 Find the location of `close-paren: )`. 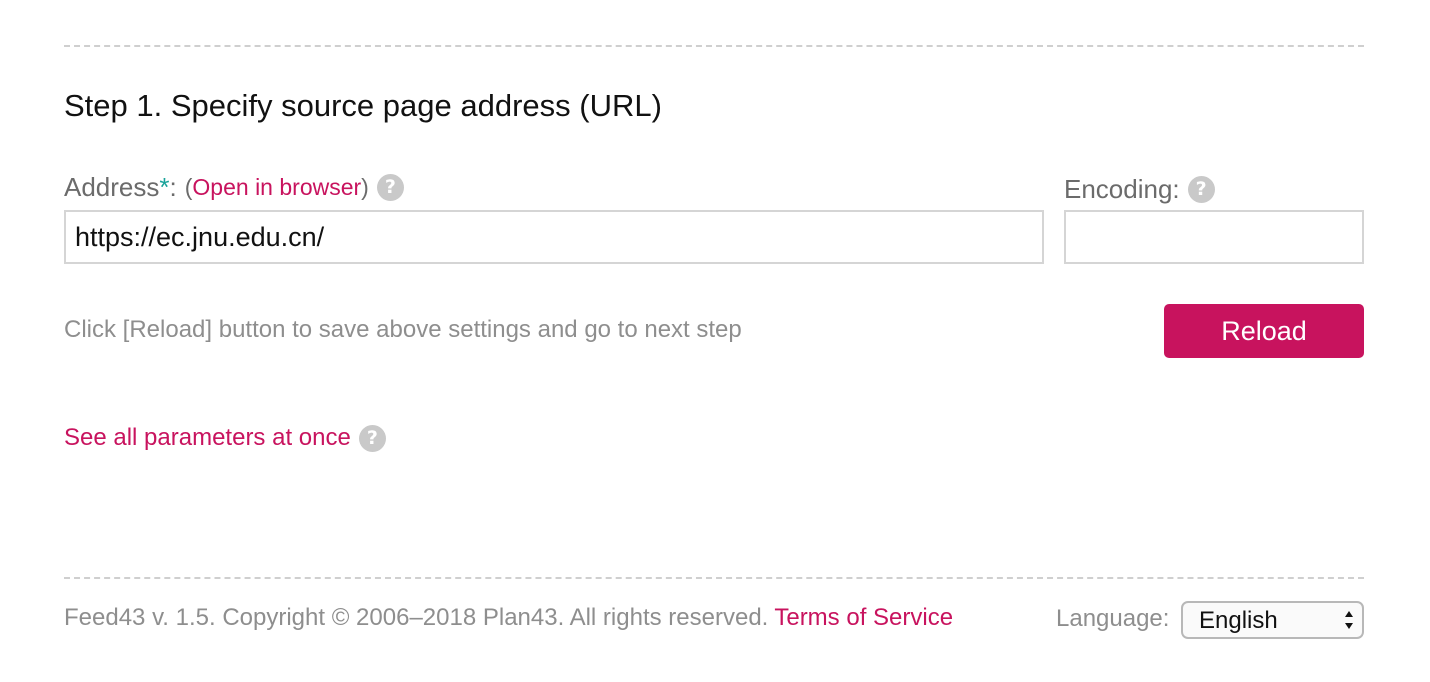

close-paren: ) is located at coordinates (365, 187).